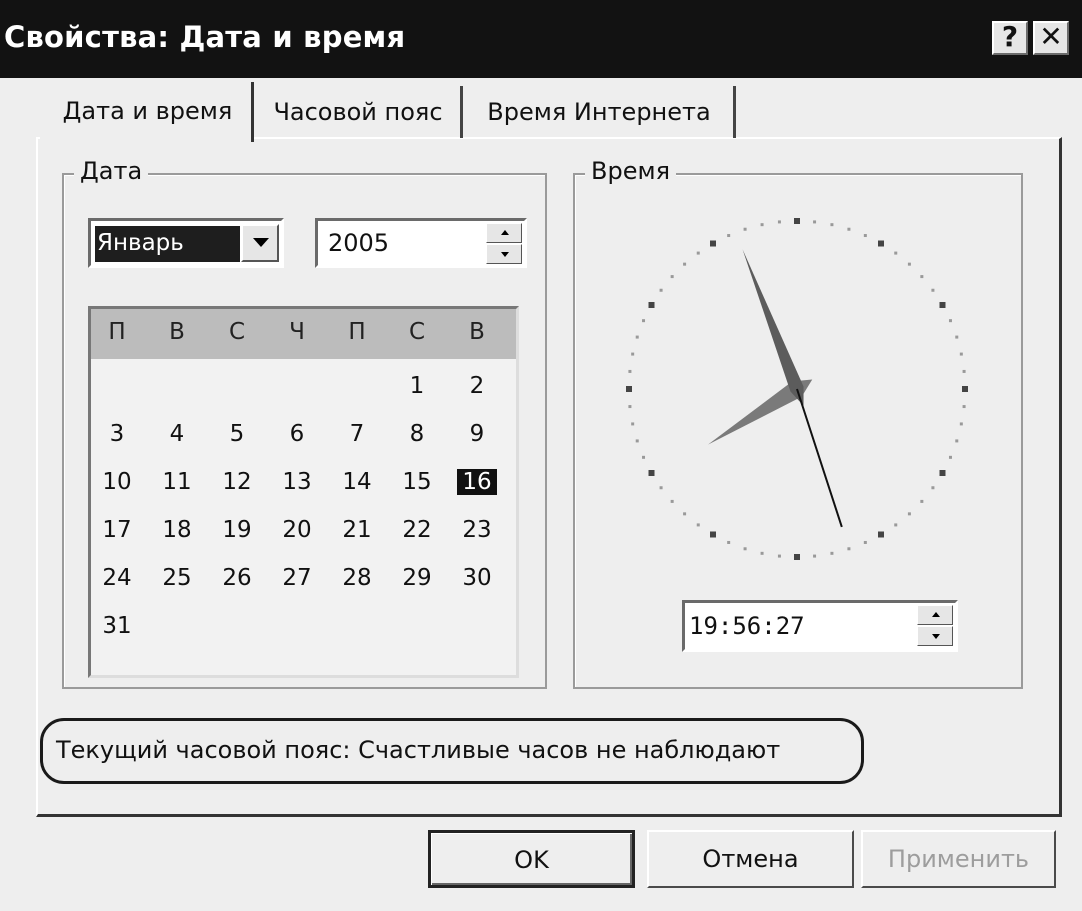 The width and height of the screenshot is (1082, 911). I want to click on tab-date-time: Дата и время, so click(149, 112).